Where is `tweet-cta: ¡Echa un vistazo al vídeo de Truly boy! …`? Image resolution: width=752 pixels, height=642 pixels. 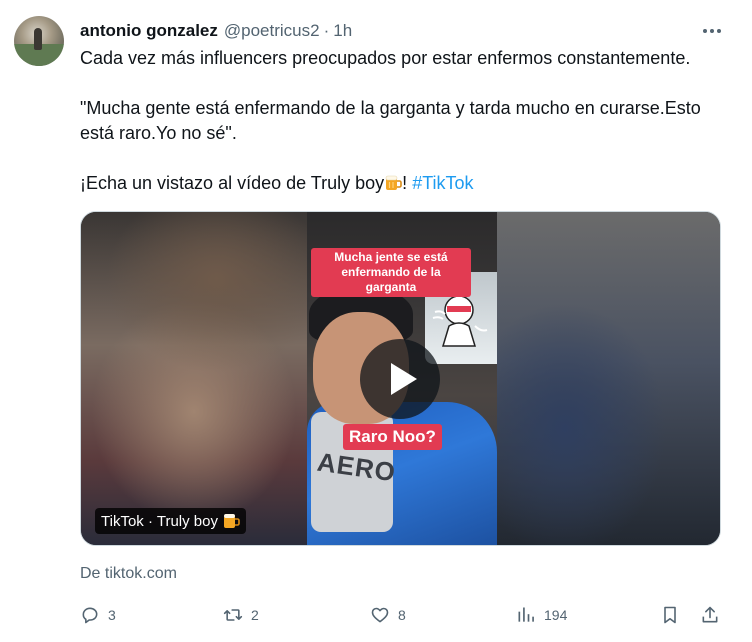 tweet-cta: ¡Echa un vistazo al vídeo de Truly boy! … is located at coordinates (405, 183).